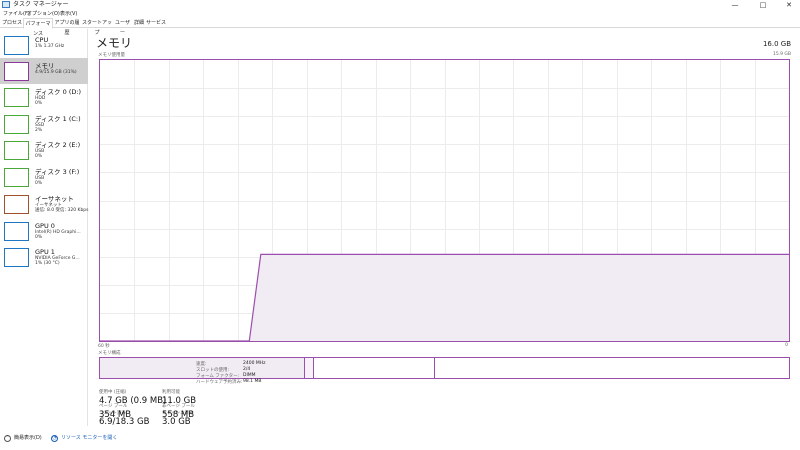 The width and height of the screenshot is (800, 450). Describe the element at coordinates (44, 231) in the screenshot. I see `sidebar-item-7: GPU 0 Intel(R) HD Graphi... 0%` at that location.